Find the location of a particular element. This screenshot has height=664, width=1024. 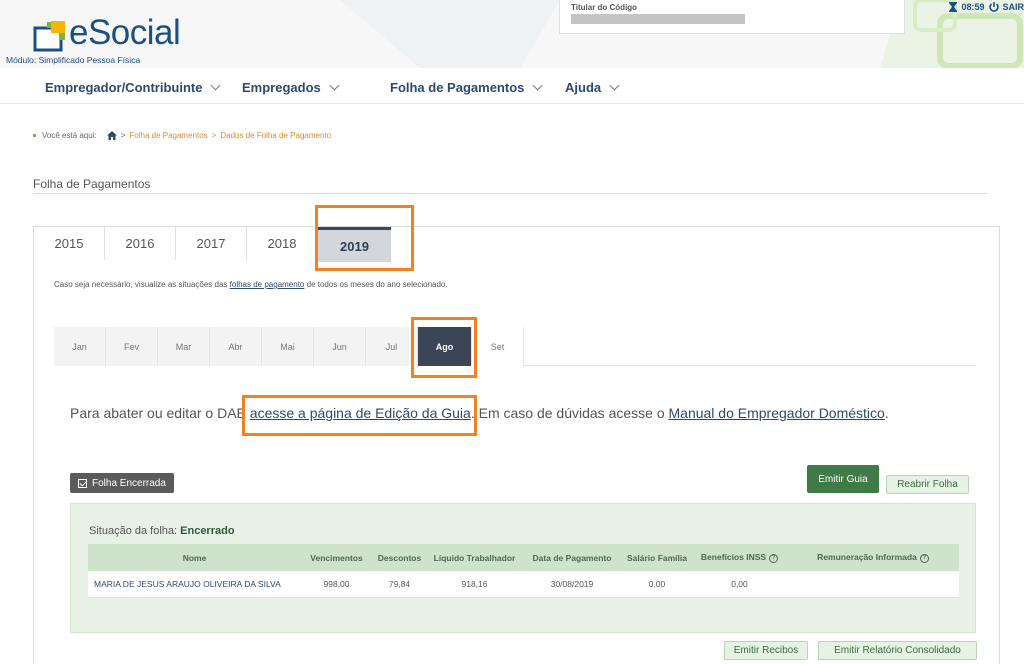

tab-ago: Ago is located at coordinates (445, 346).